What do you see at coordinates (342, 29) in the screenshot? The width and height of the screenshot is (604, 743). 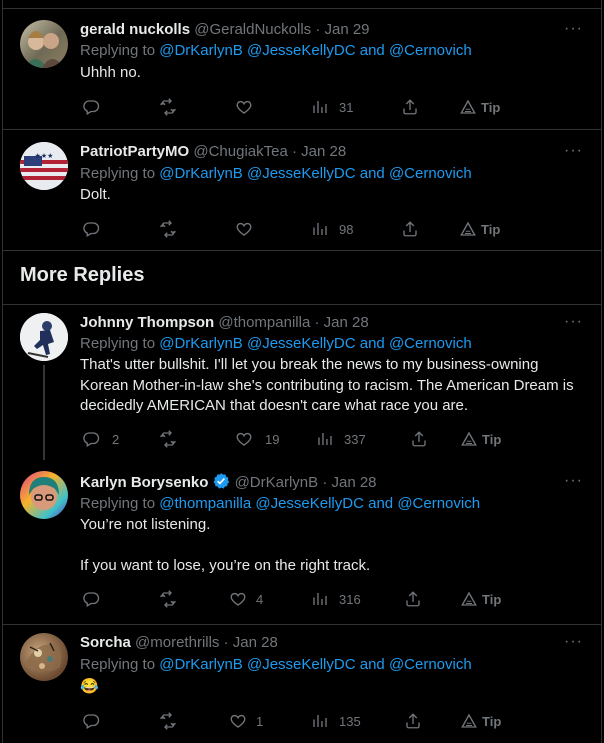 I see `tweet-date: · Jan 29` at bounding box center [342, 29].